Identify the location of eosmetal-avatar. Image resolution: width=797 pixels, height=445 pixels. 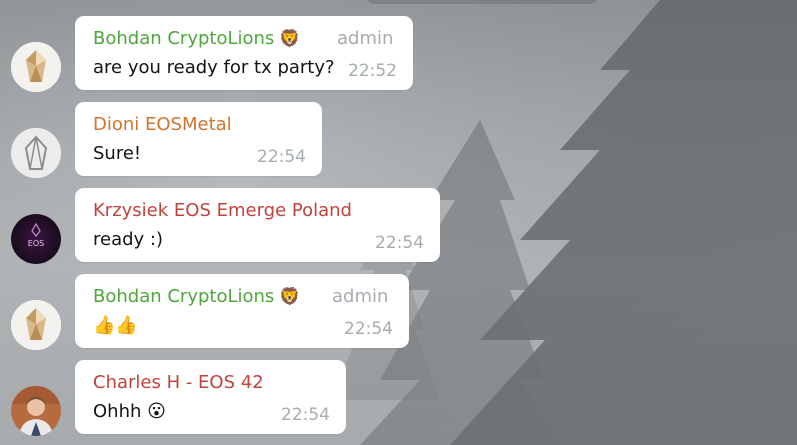
(36, 153).